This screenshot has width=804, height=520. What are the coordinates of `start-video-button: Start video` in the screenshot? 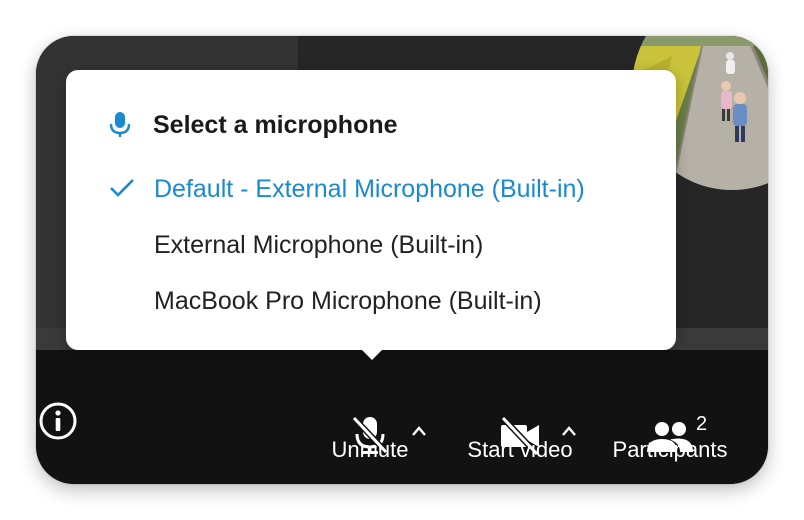 It's located at (520, 417).